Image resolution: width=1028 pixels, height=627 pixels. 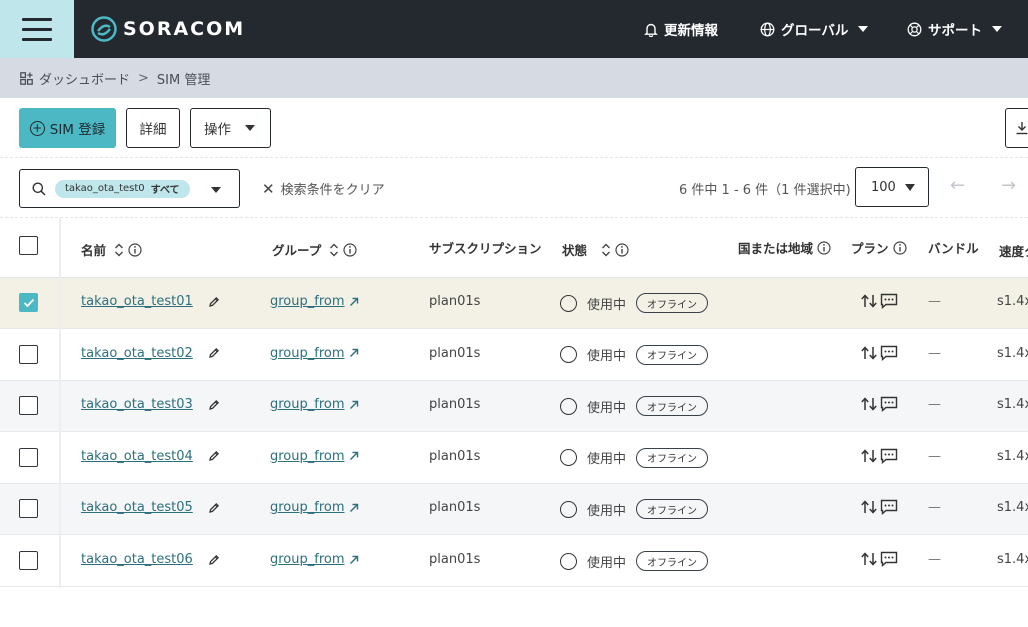 I want to click on register-sim-button: + SIM 登録, so click(x=67, y=128).